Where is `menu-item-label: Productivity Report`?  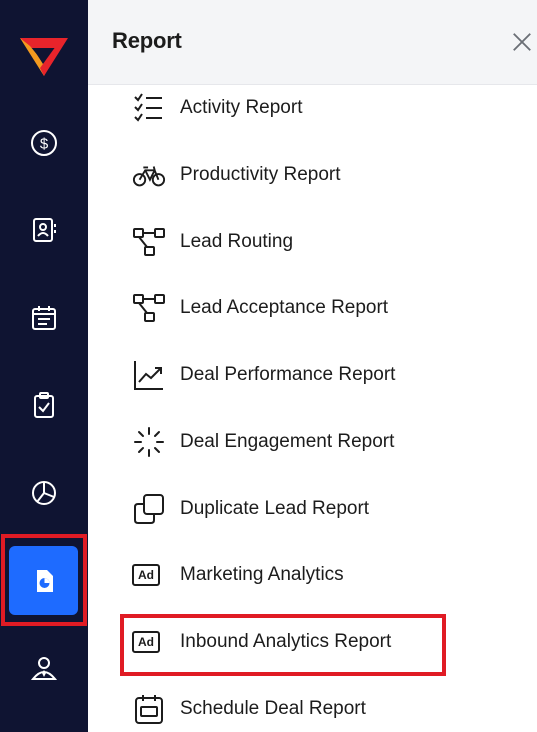
menu-item-label: Productivity Report is located at coordinates (260, 174).